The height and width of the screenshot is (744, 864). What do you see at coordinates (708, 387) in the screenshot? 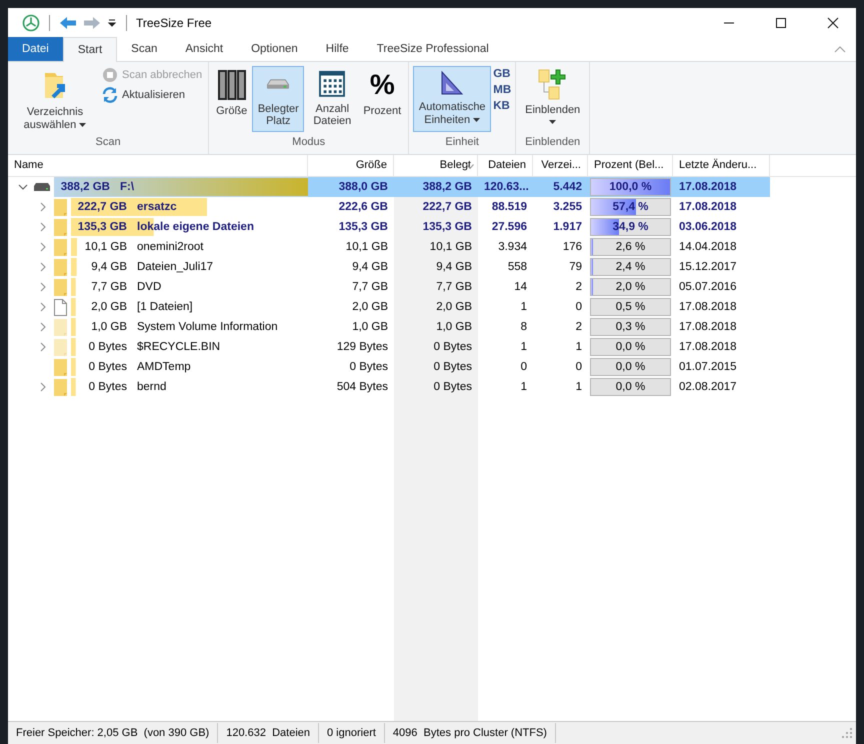
I see `table-cell-text: 02.08.2017` at bounding box center [708, 387].